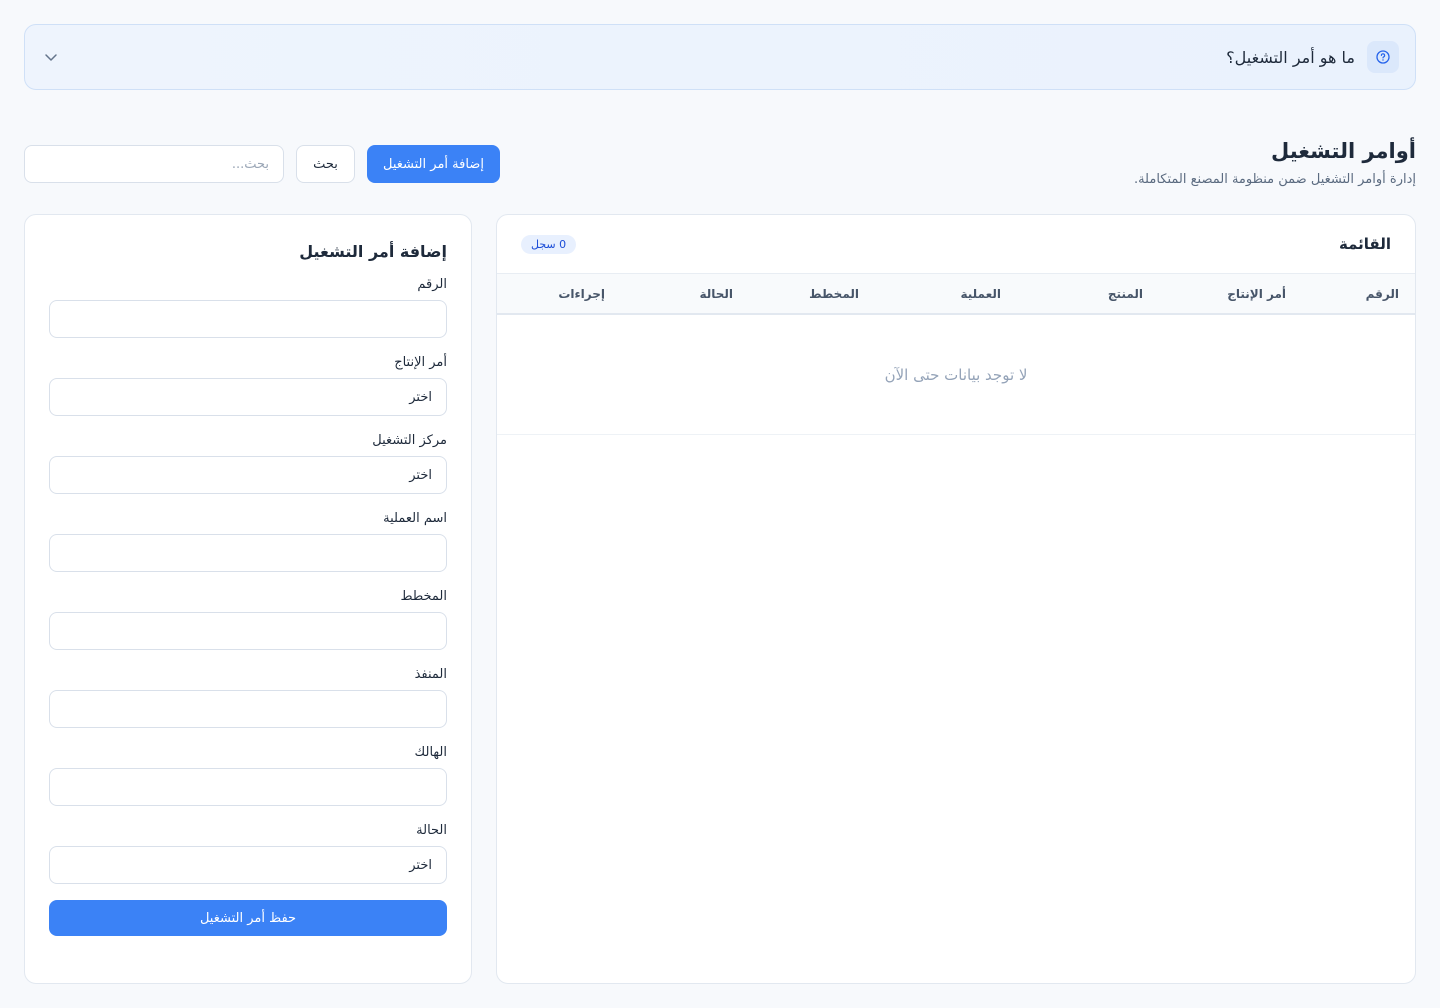 This screenshot has width=1440, height=1008. I want to click on chevron-down-icon, so click(51, 57).